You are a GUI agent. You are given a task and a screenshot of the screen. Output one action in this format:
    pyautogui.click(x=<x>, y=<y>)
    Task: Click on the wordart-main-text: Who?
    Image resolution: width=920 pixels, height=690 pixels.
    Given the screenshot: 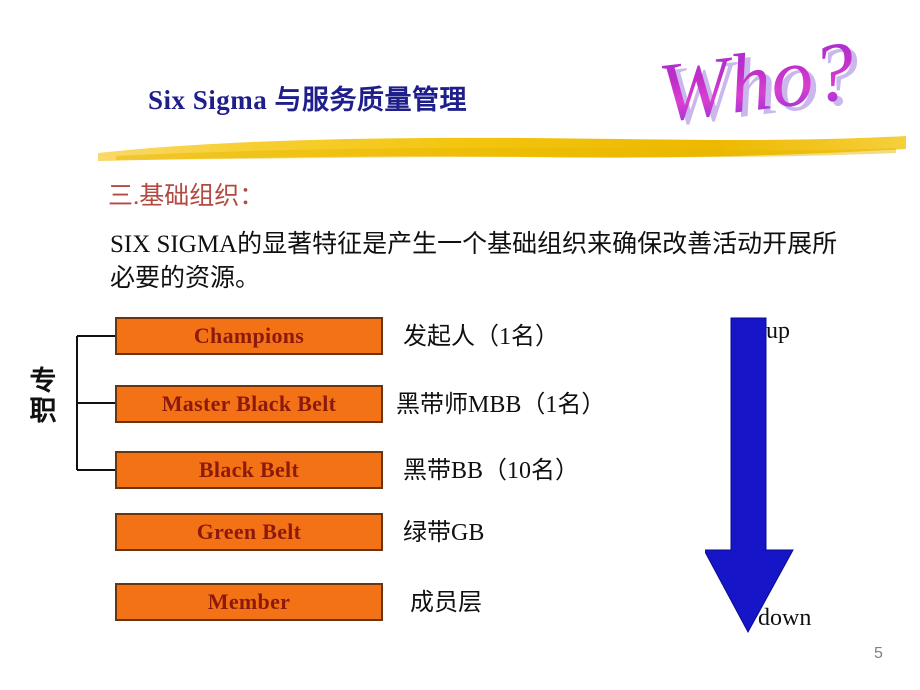 What is the action you would take?
    pyautogui.click(x=757, y=80)
    